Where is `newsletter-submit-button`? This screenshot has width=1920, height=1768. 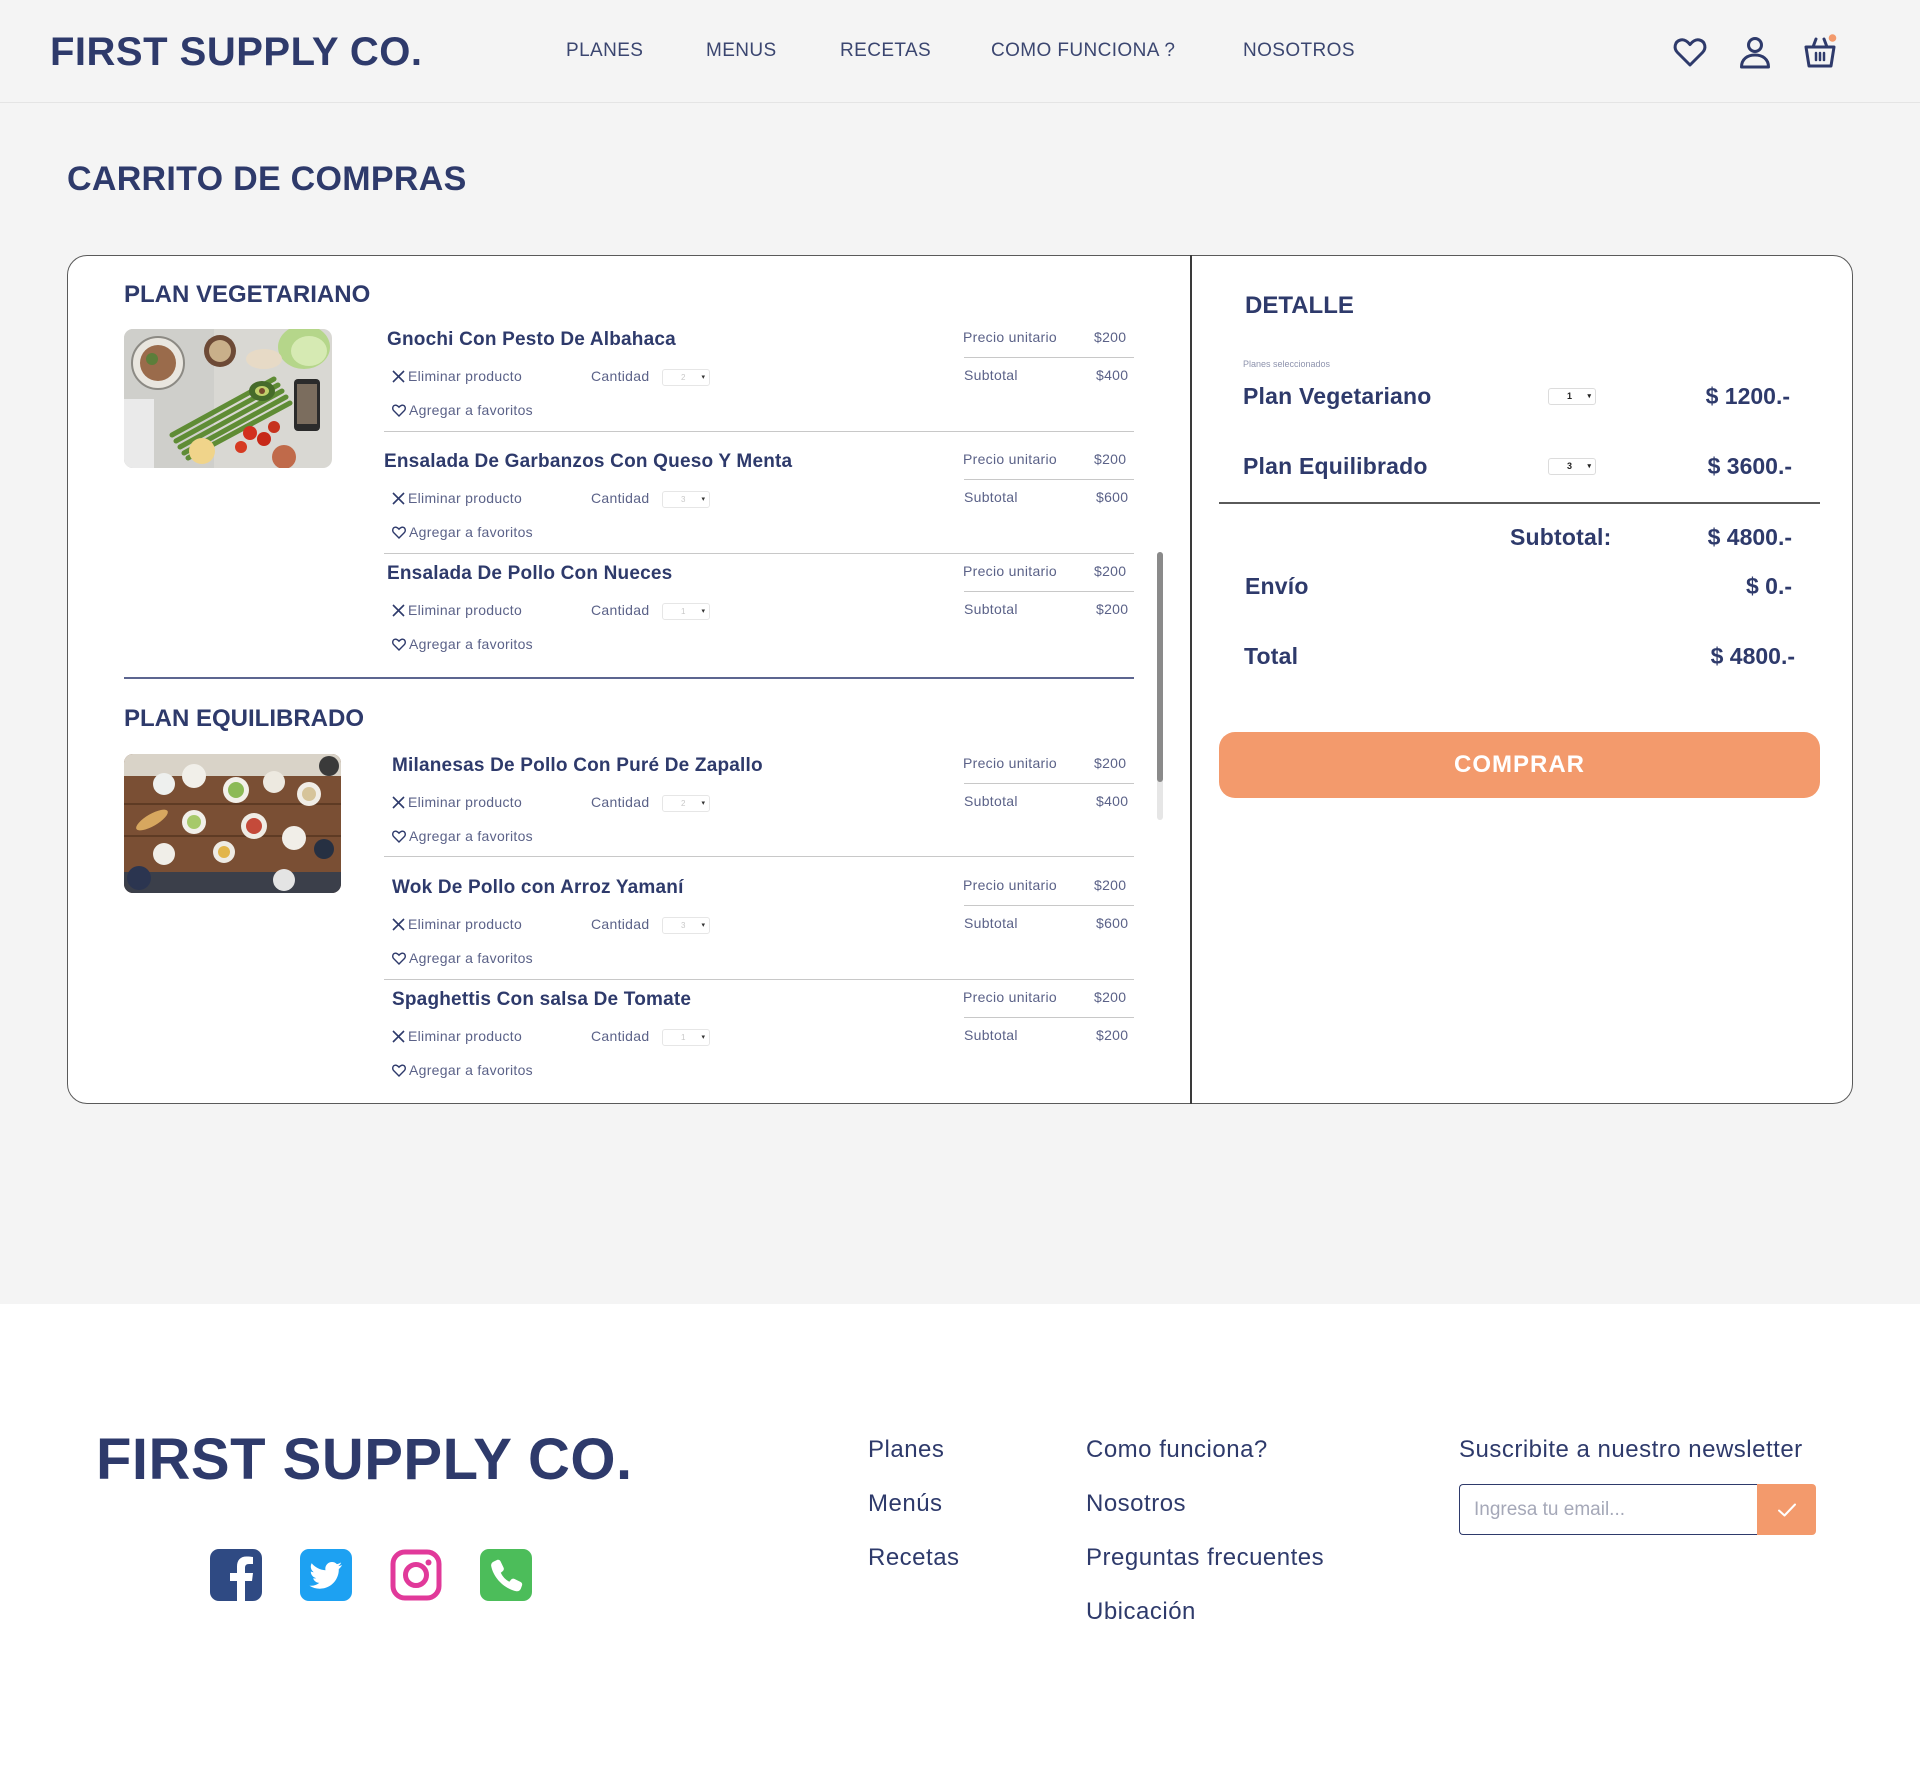
newsletter-submit-button is located at coordinates (1786, 1509).